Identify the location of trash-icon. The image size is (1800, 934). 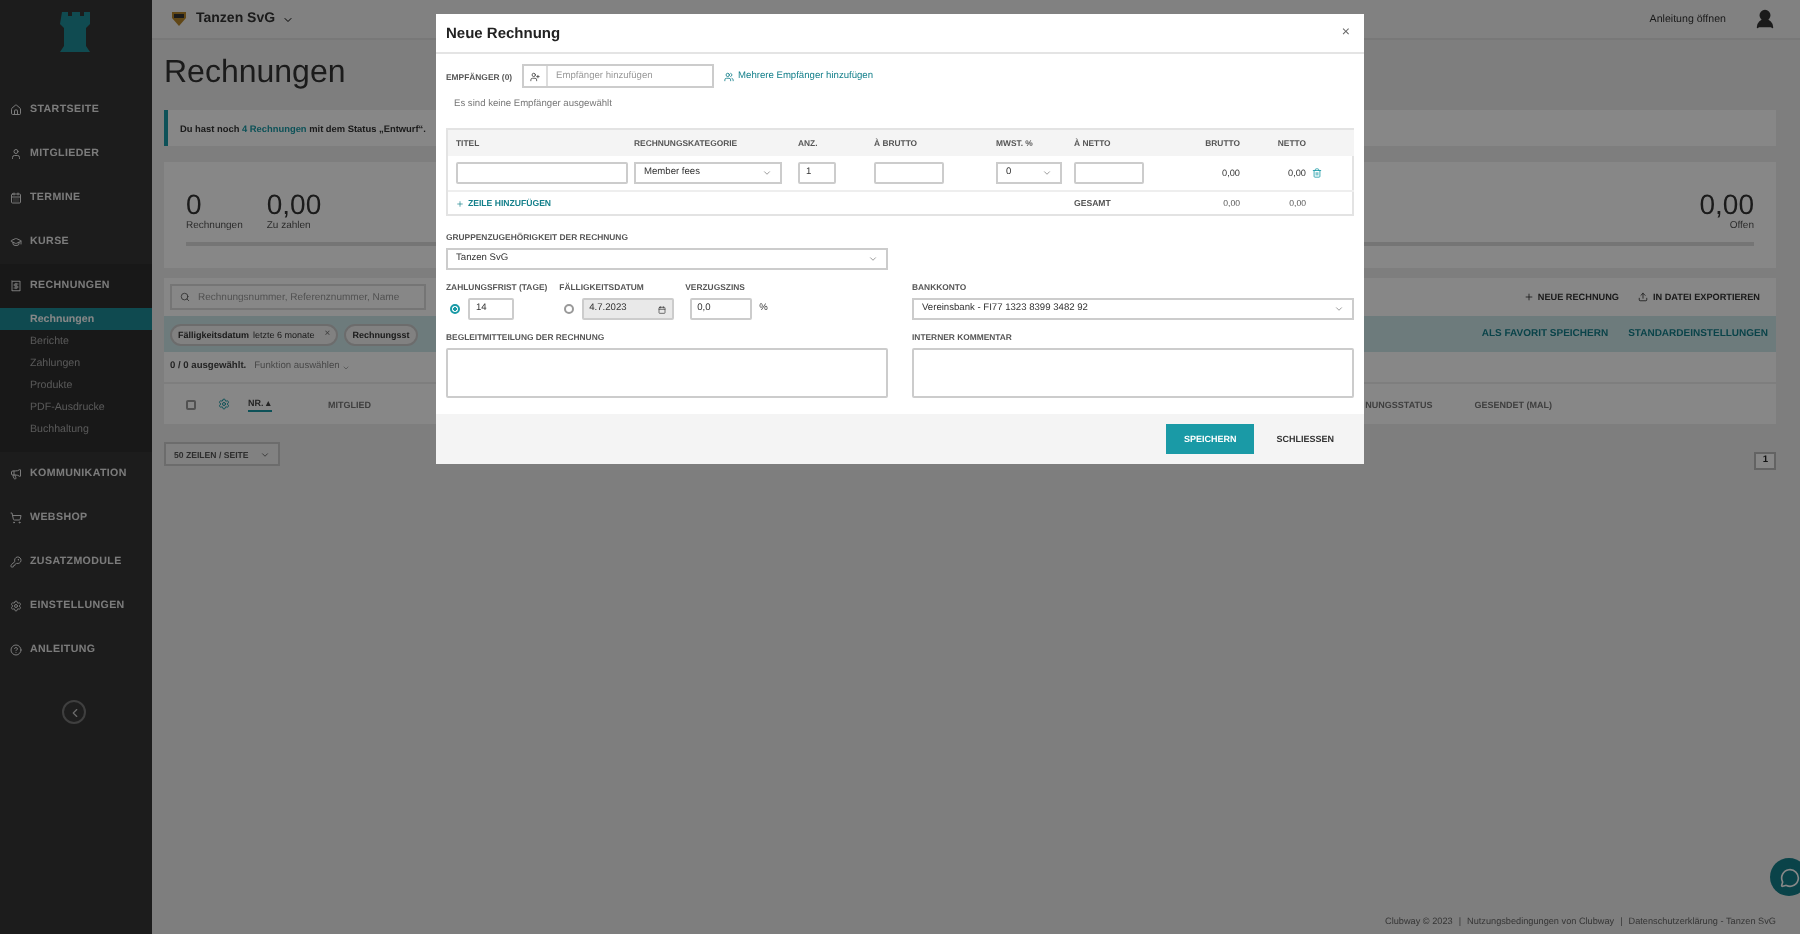
(1317, 173).